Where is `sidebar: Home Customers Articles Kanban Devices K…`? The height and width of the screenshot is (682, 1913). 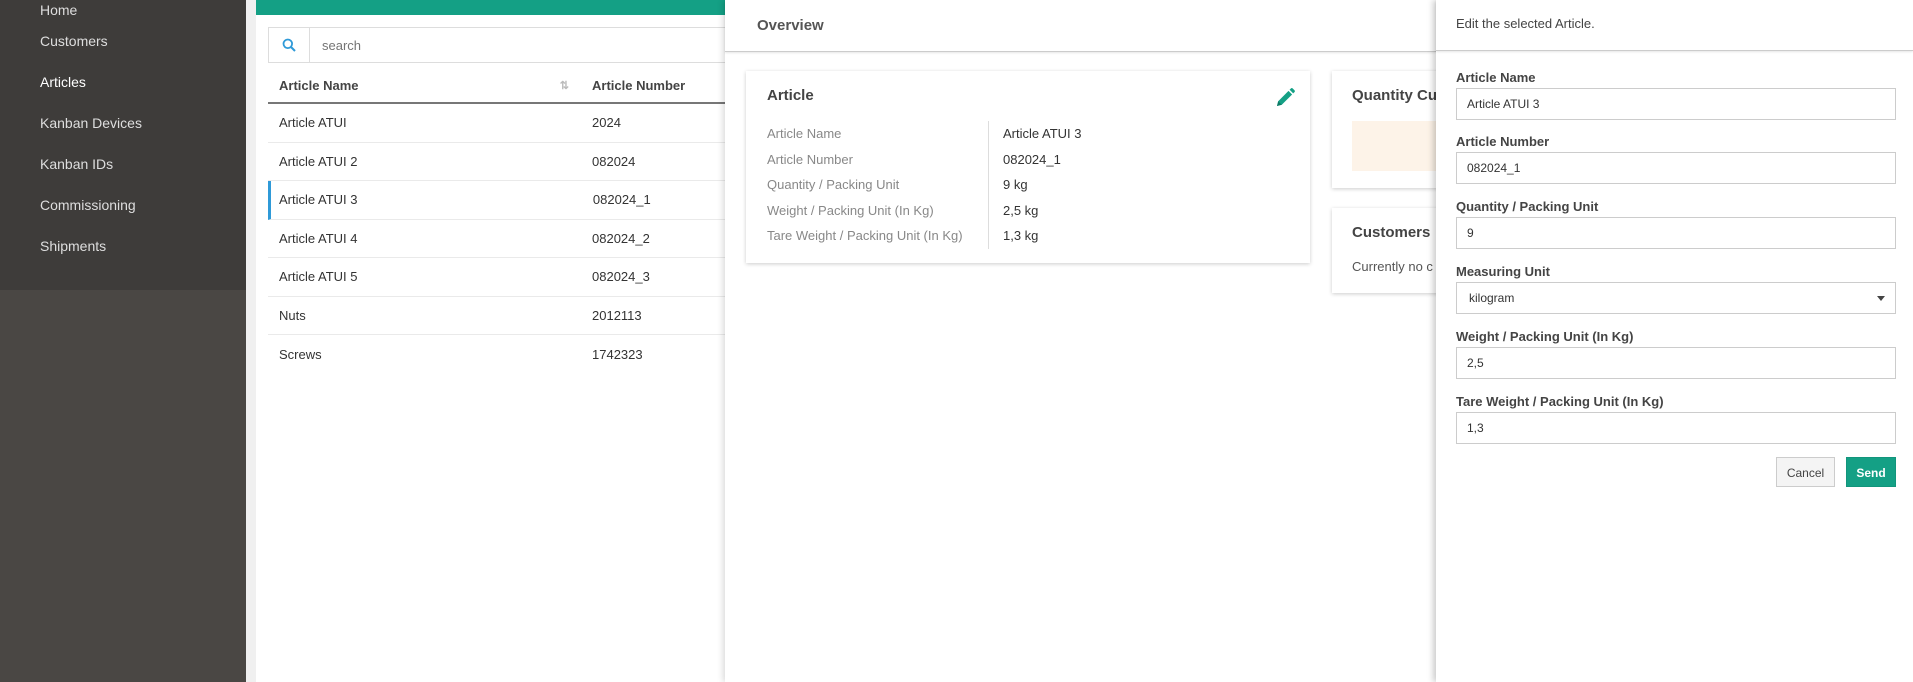
sidebar: Home Customers Articles Kanban Devices K… is located at coordinates (123, 341).